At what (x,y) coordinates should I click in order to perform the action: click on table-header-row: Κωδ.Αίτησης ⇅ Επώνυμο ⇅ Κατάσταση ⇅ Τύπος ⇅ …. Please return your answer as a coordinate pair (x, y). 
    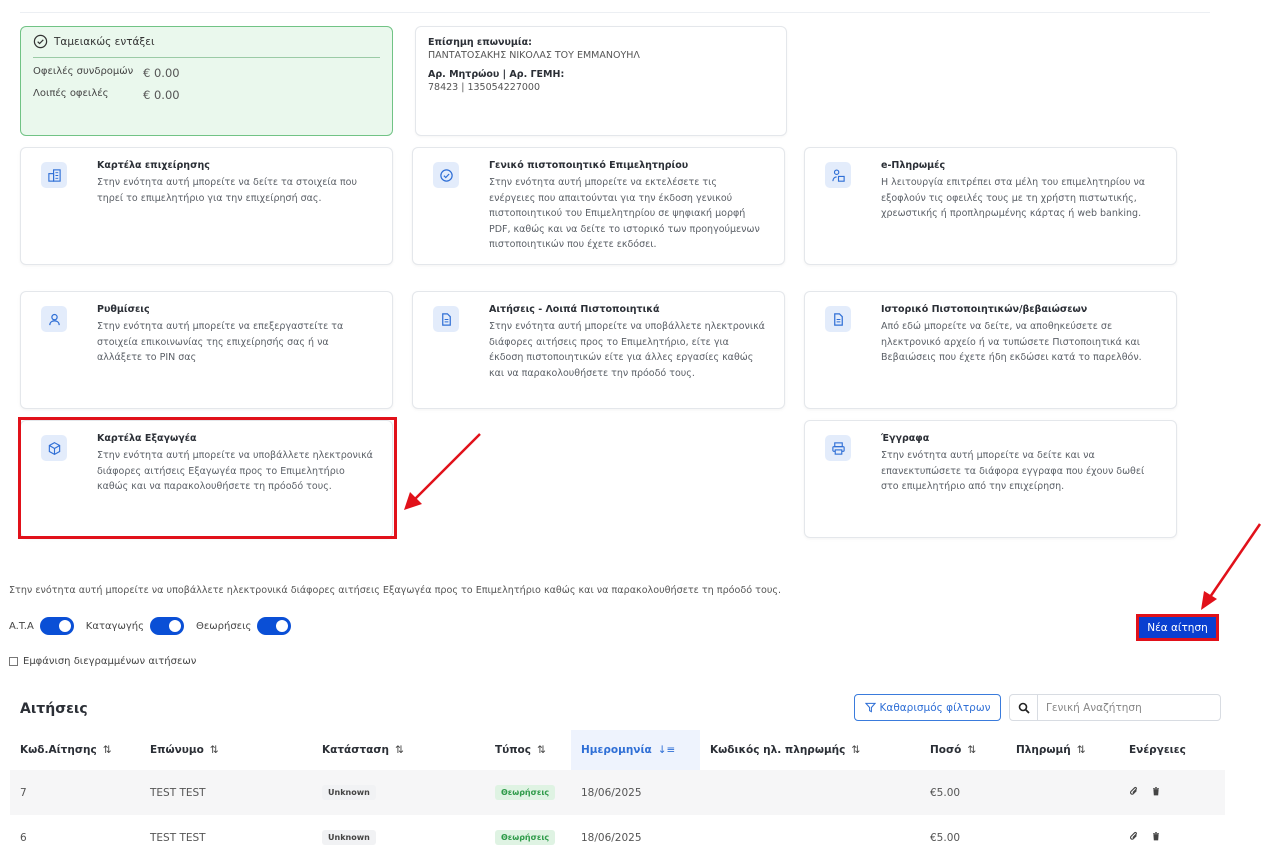
    Looking at the image, I should click on (617, 750).